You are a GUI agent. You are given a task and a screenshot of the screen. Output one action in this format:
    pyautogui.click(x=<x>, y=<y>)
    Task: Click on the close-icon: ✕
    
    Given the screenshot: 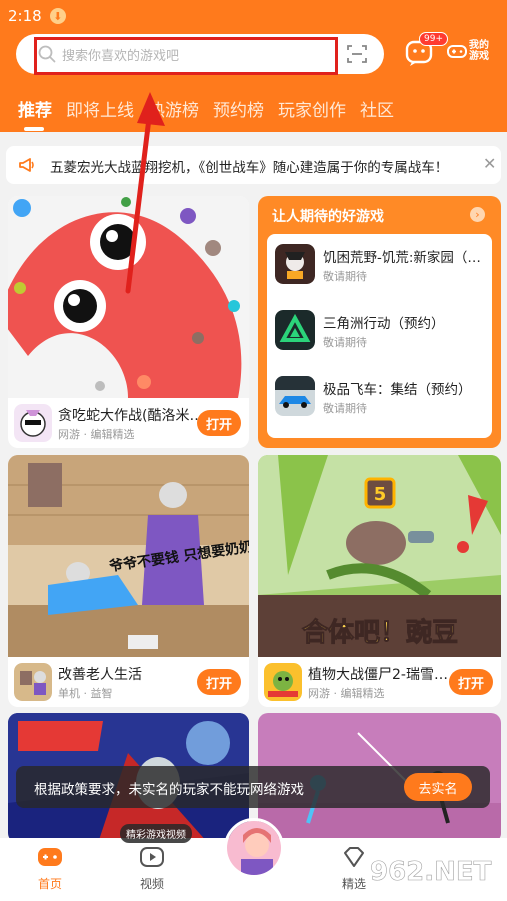 What is the action you would take?
    pyautogui.click(x=489, y=163)
    